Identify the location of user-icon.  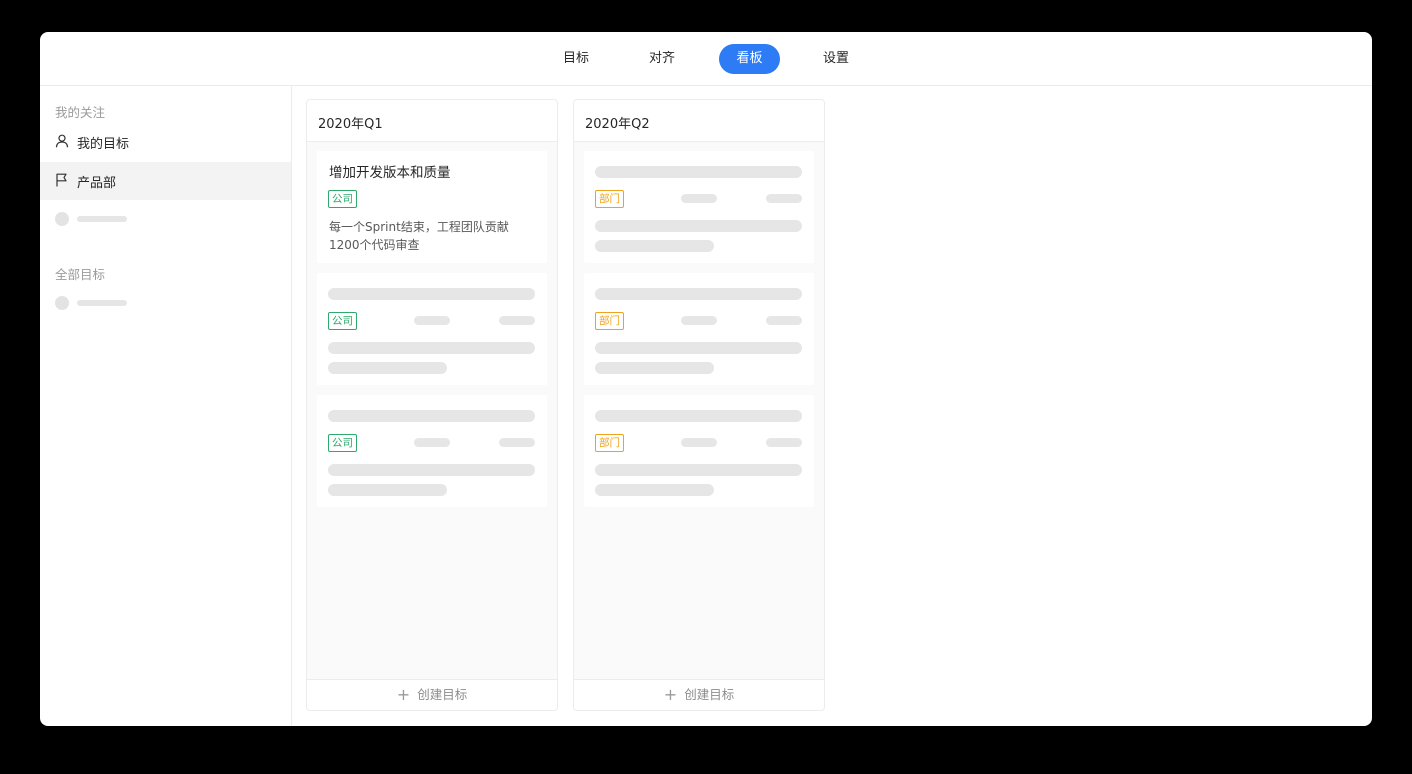
(62, 141).